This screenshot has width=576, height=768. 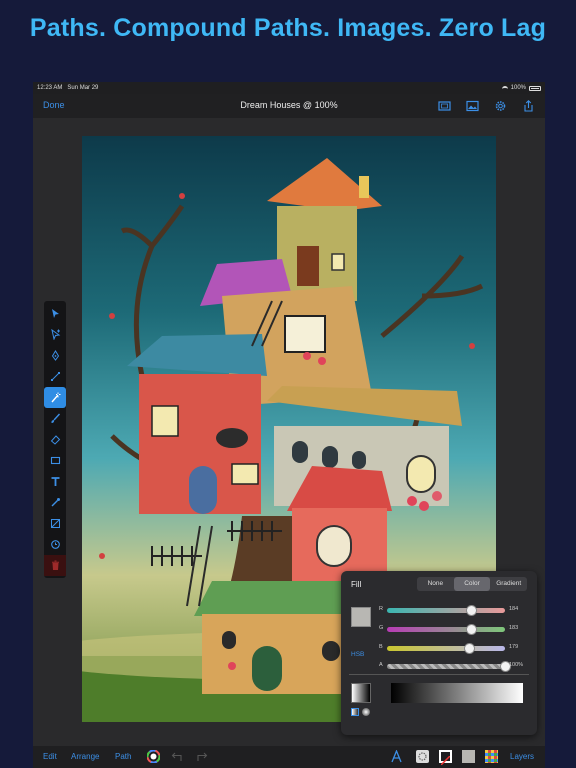 I want to click on battery-icon, so click(x=535, y=88).